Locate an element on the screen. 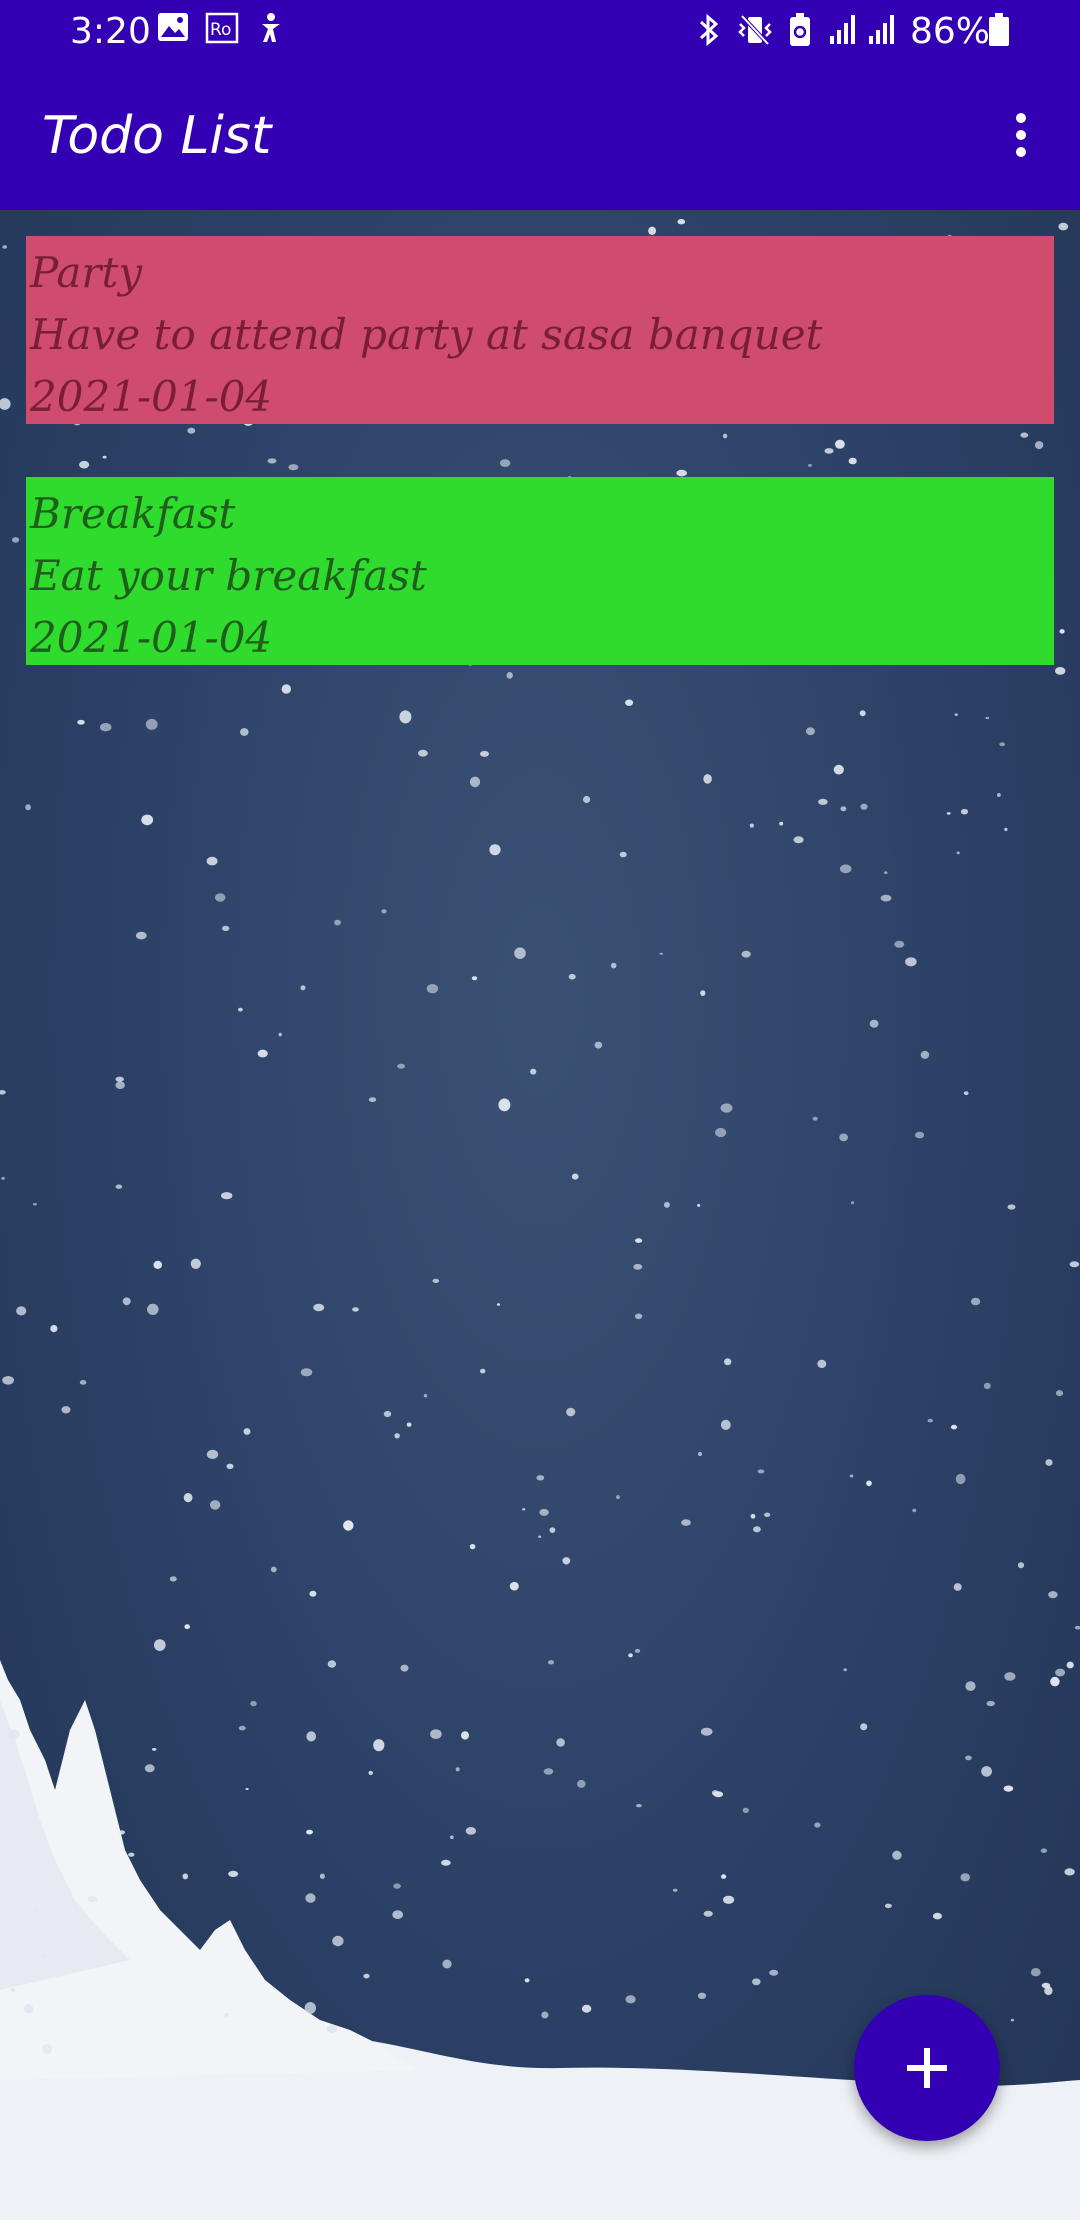  accessibility-icon is located at coordinates (271, 31).